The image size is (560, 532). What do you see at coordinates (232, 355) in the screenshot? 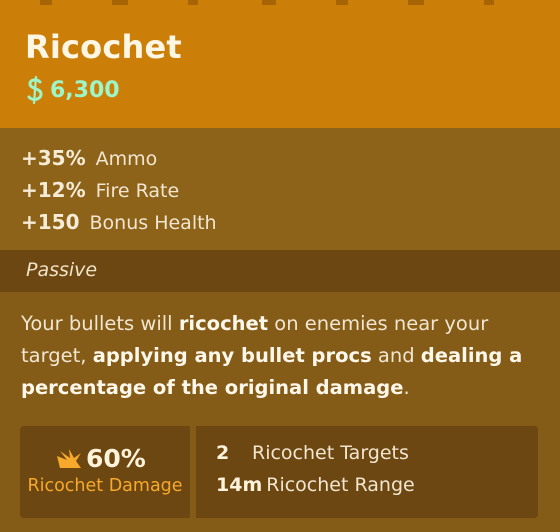
I see `desc-keyword: applying any bullet procs` at bounding box center [232, 355].